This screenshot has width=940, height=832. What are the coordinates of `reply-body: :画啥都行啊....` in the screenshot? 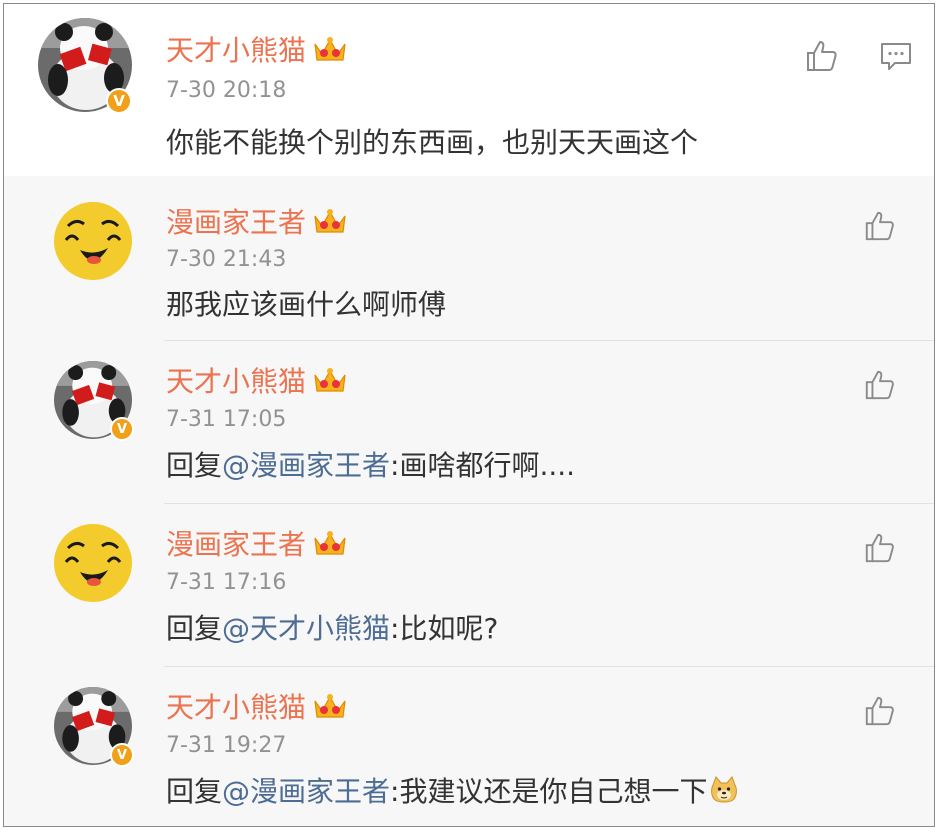 It's located at (483, 465).